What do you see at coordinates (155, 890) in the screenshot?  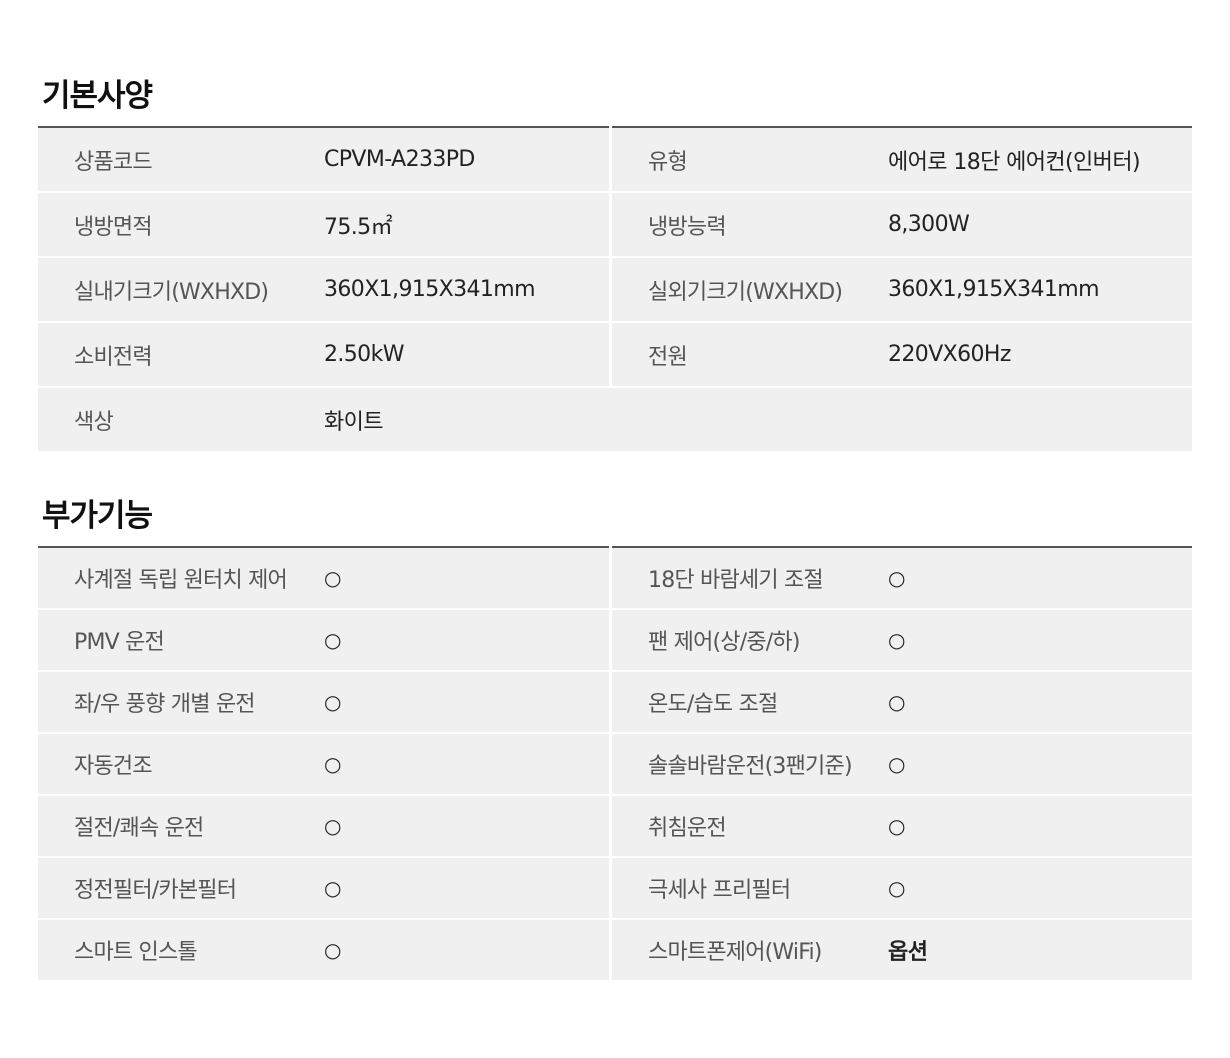 I see `feature-label: 정전필터/카본필터` at bounding box center [155, 890].